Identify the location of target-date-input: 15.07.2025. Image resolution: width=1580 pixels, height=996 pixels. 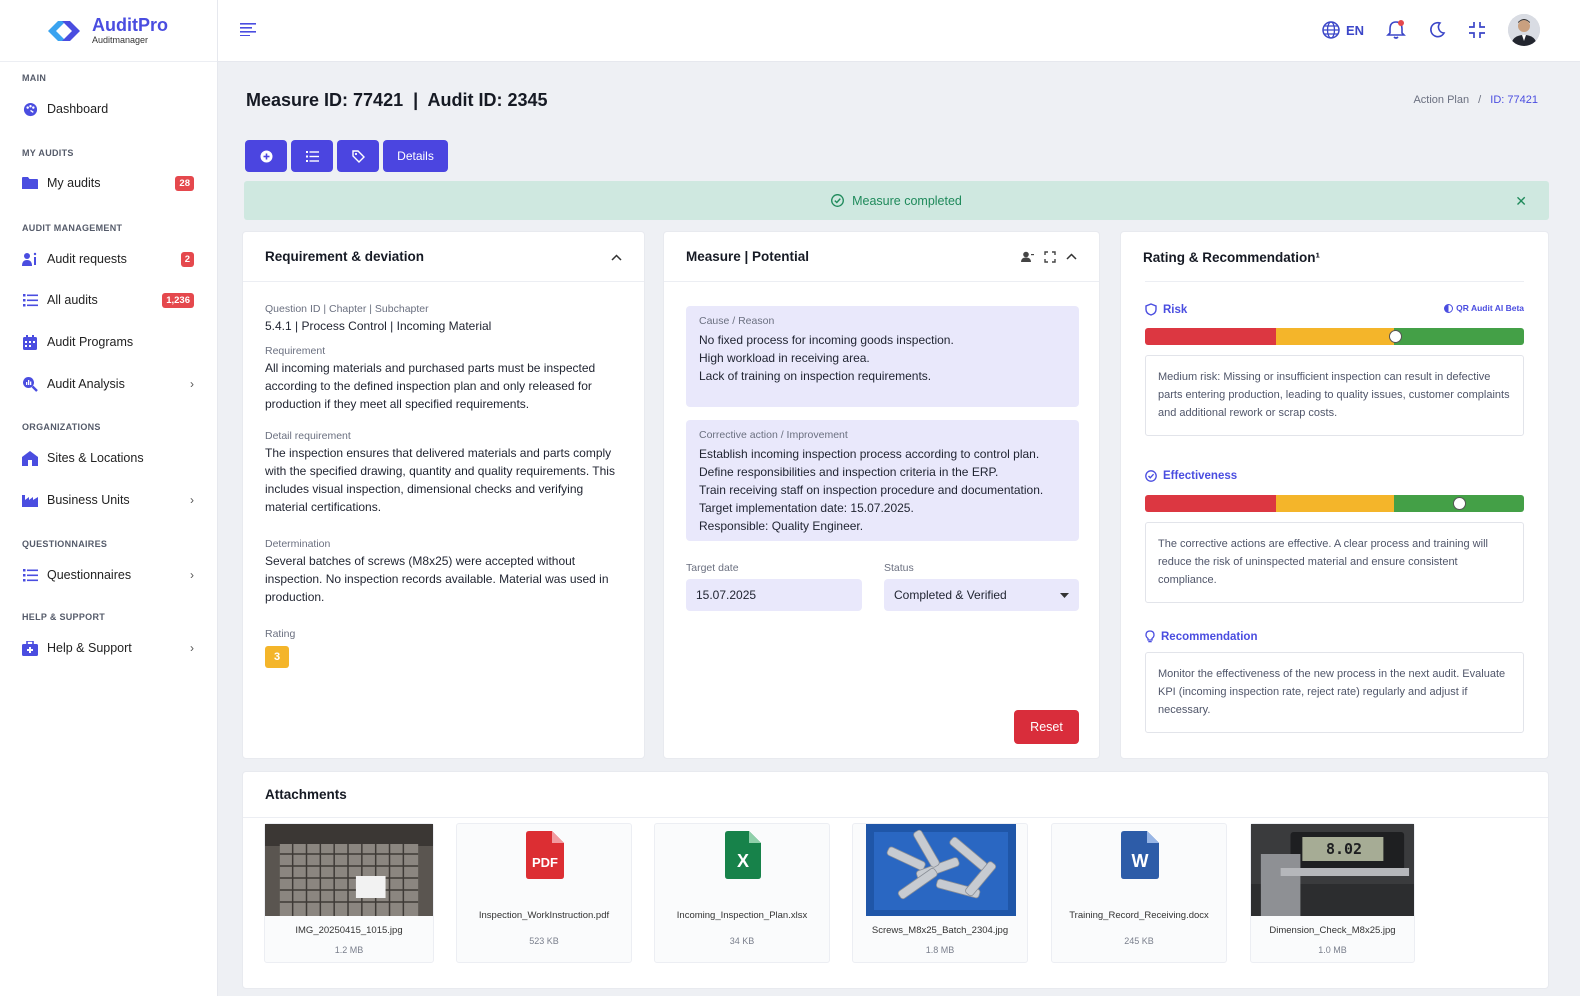
(774, 595).